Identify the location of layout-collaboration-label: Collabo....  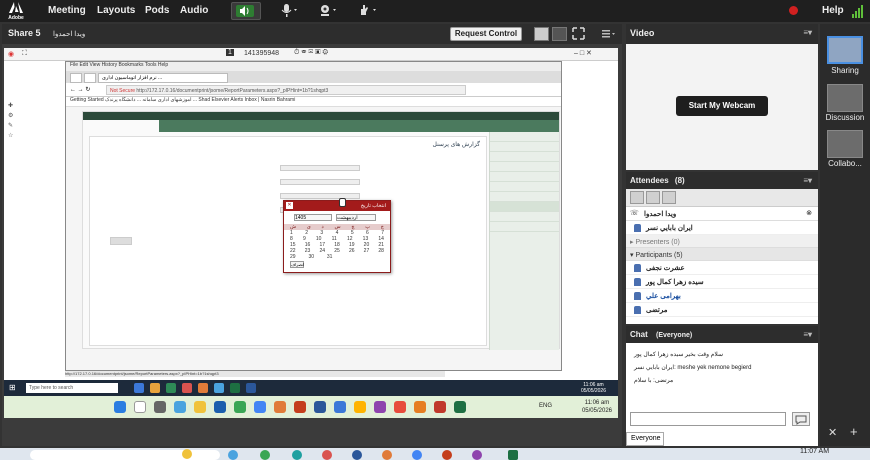
(845, 163).